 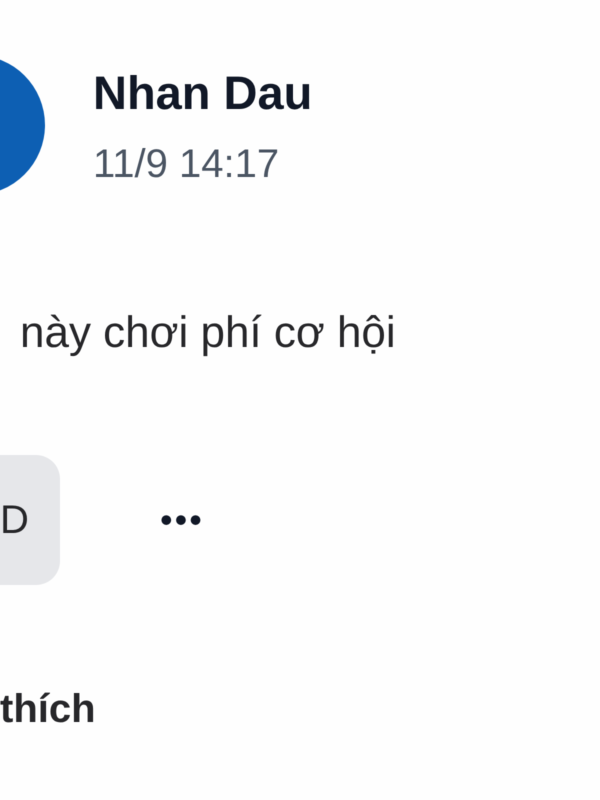 I want to click on post-text: này chơi phí cơ hội, so click(x=208, y=333).